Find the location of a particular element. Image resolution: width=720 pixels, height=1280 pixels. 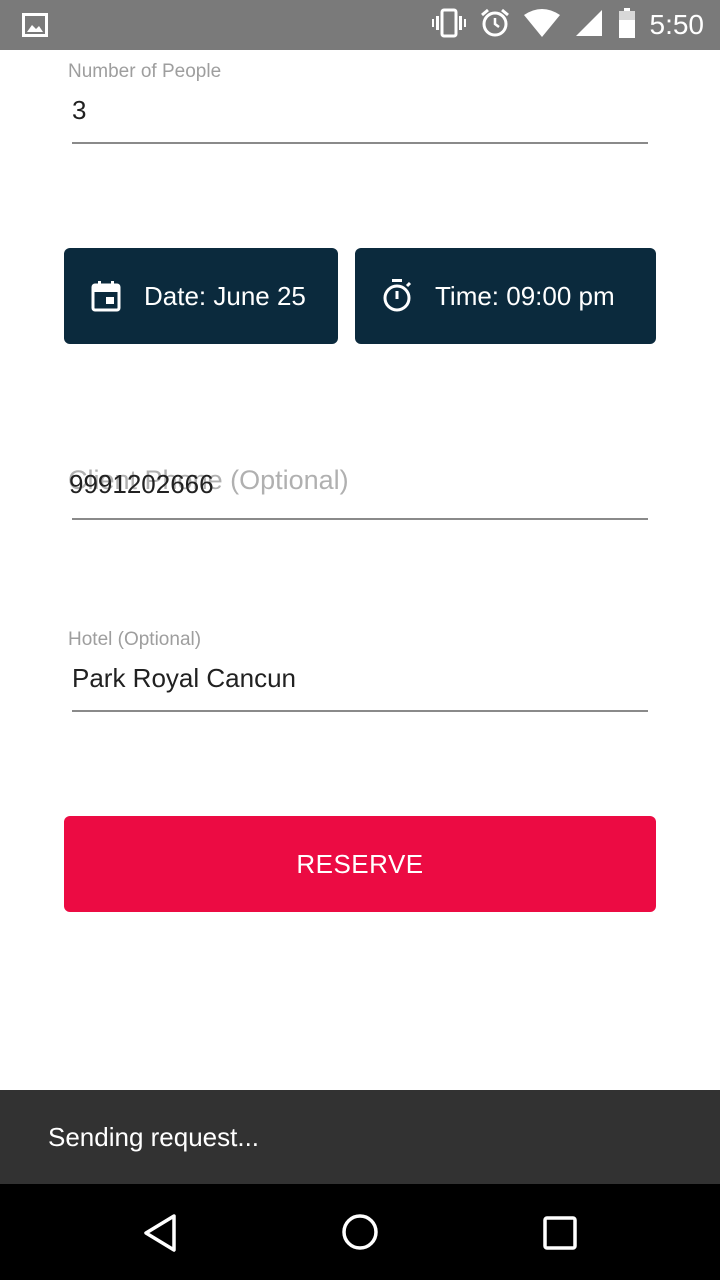

phone-underline is located at coordinates (360, 519).